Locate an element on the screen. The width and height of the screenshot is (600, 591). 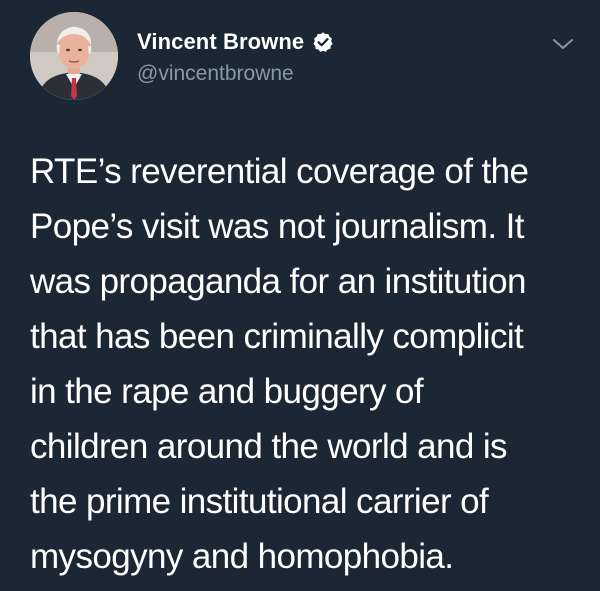
chevron-down-icon is located at coordinates (563, 44).